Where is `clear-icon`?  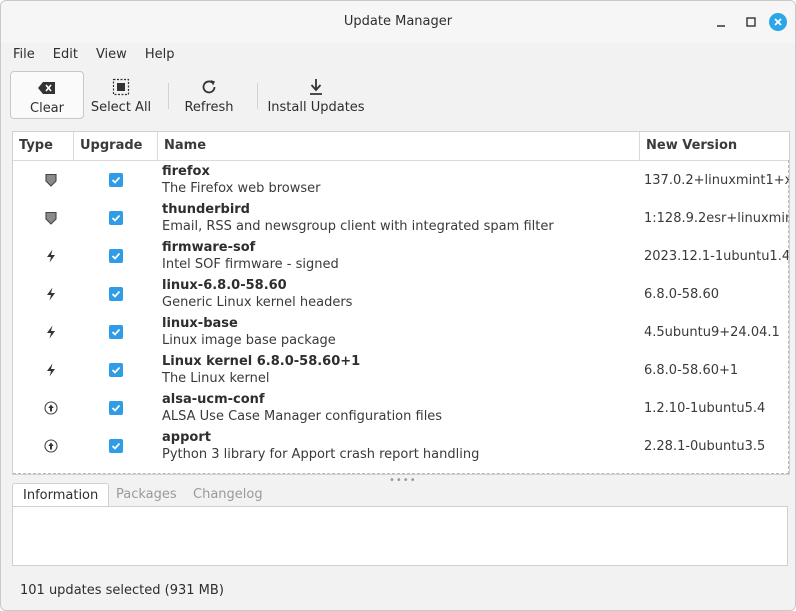
clear-icon is located at coordinates (47, 88).